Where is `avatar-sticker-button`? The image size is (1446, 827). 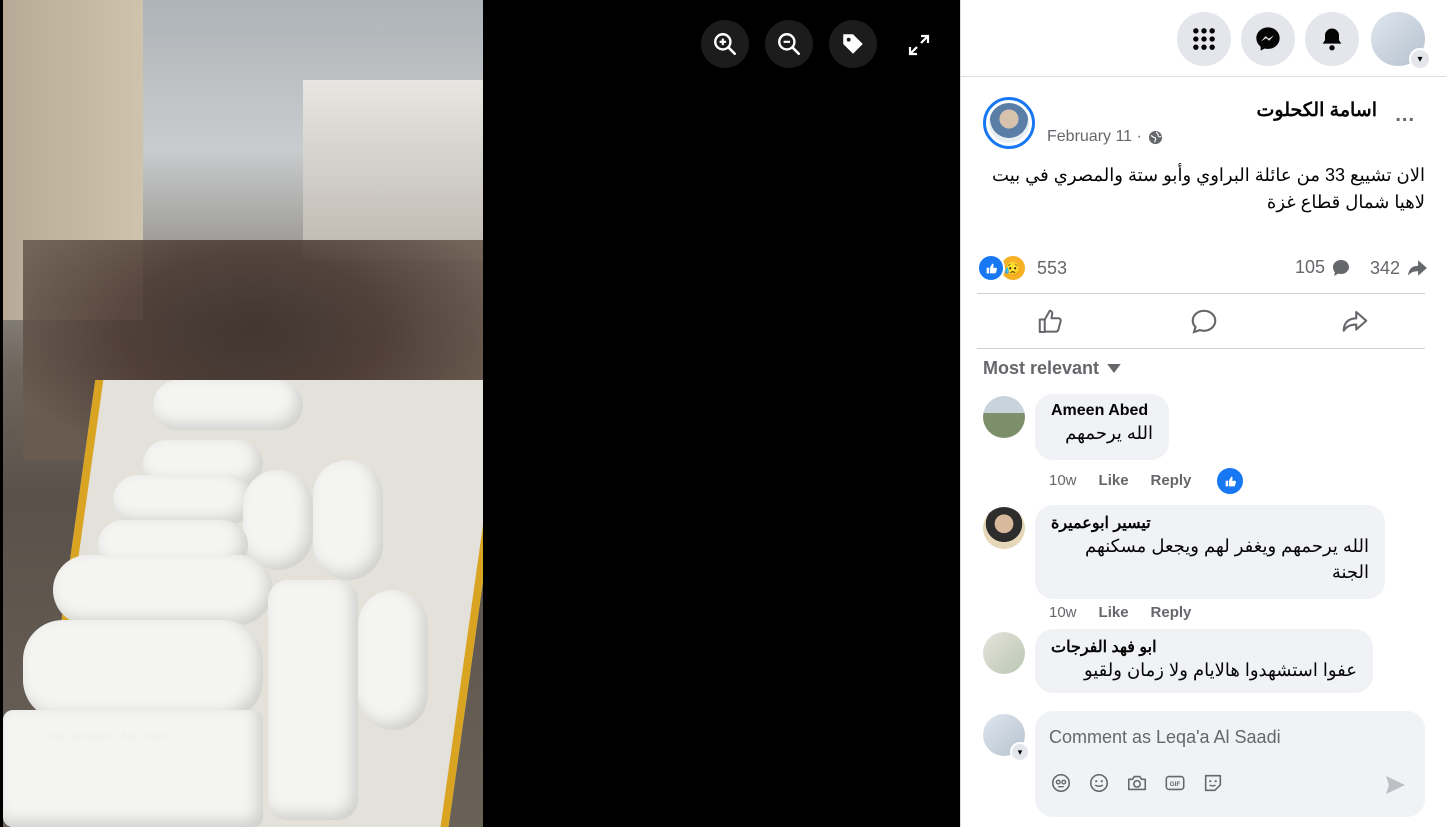 avatar-sticker-button is located at coordinates (1061, 783).